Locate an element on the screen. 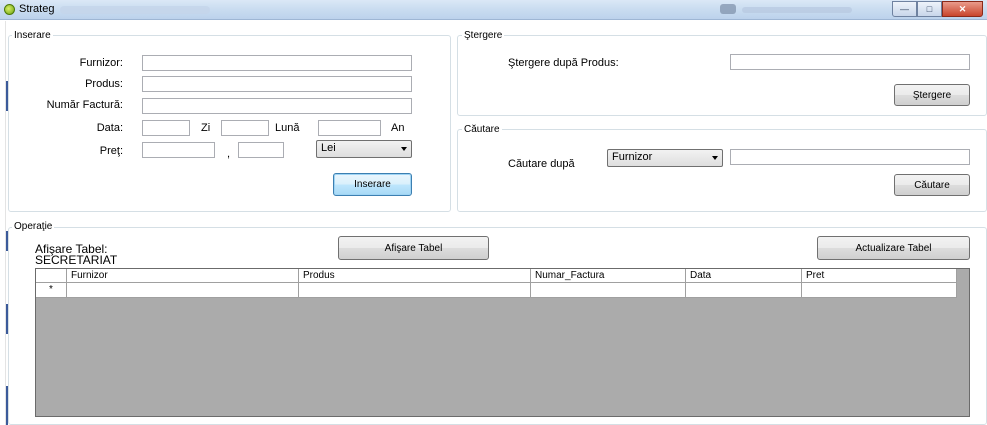  produs-input is located at coordinates (277, 84).